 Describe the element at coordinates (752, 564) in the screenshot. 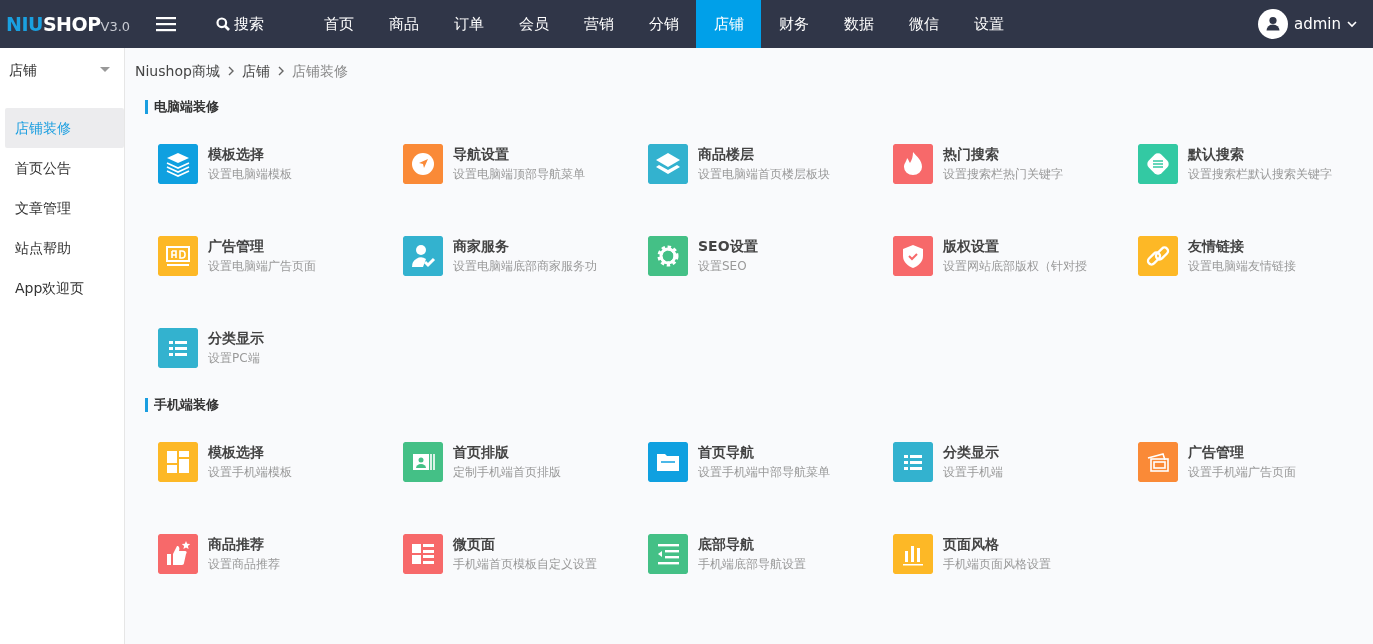

I see `tile-description: 手机端底部导航设置` at that location.